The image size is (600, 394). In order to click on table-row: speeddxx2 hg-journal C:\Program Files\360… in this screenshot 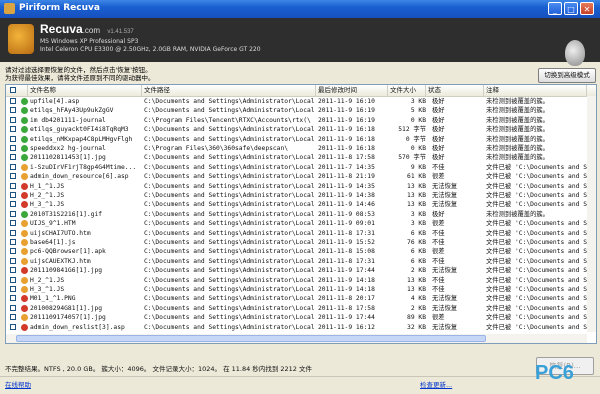, I will do `click(301, 148)`.